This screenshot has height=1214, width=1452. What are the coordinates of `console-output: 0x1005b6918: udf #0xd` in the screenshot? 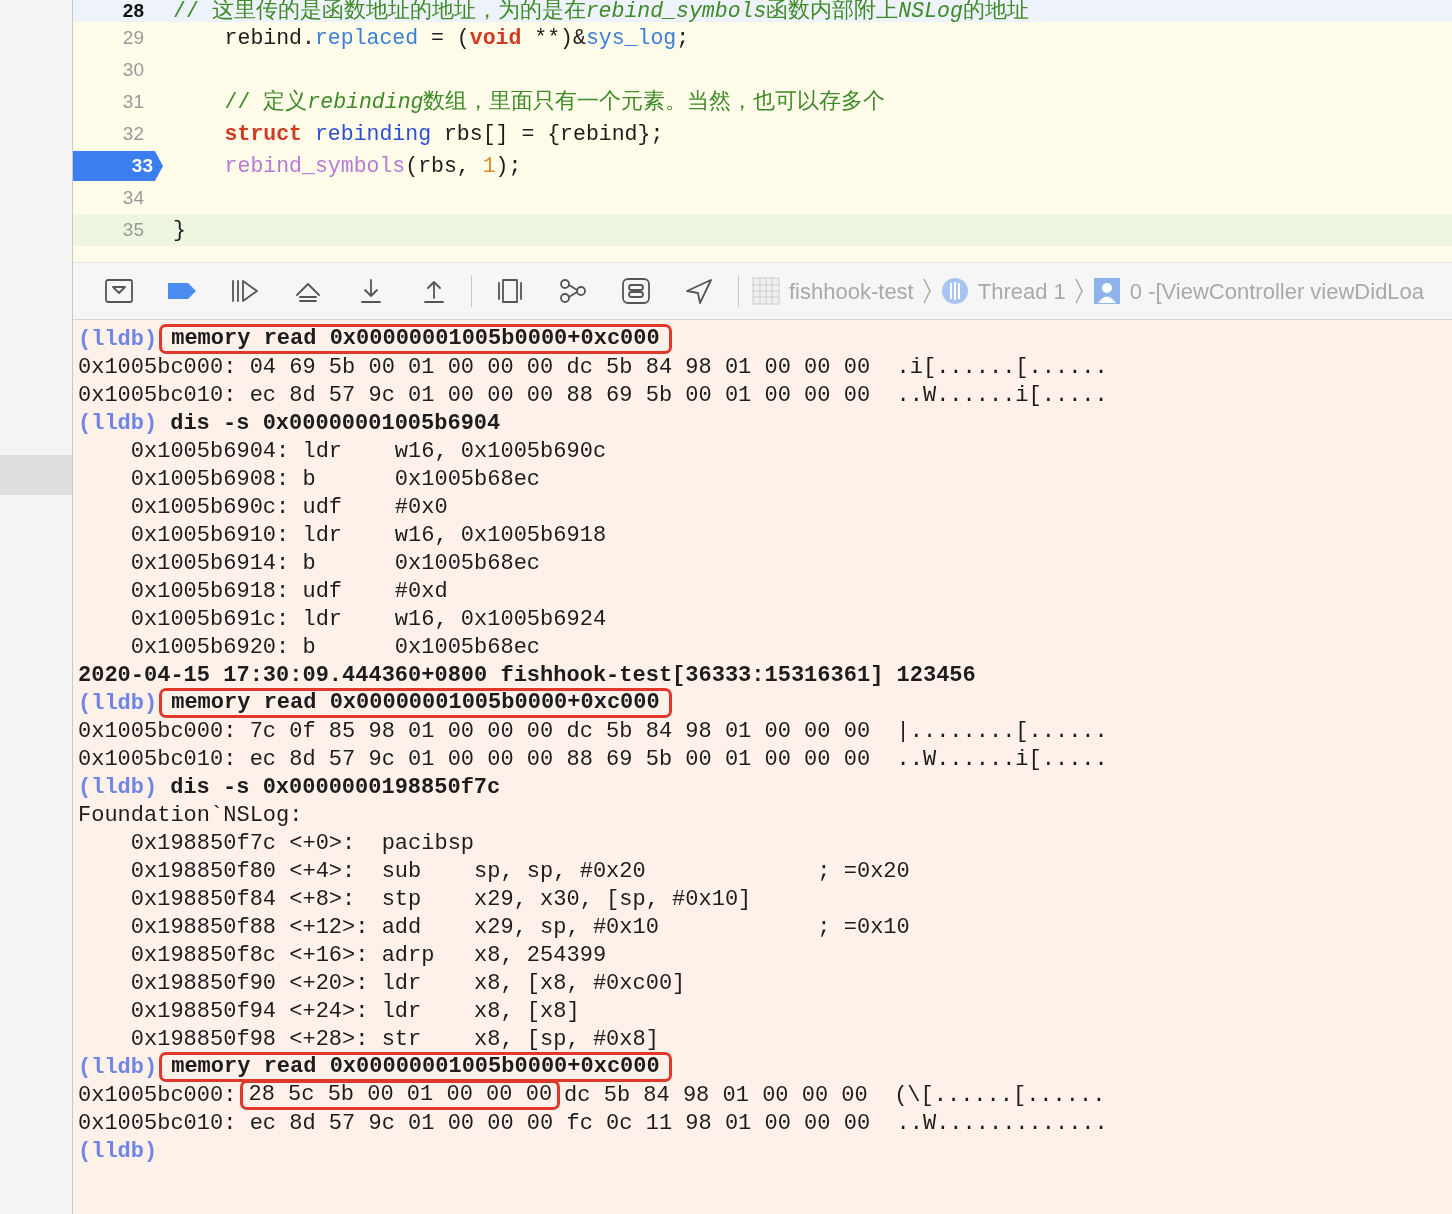 It's located at (288, 591).